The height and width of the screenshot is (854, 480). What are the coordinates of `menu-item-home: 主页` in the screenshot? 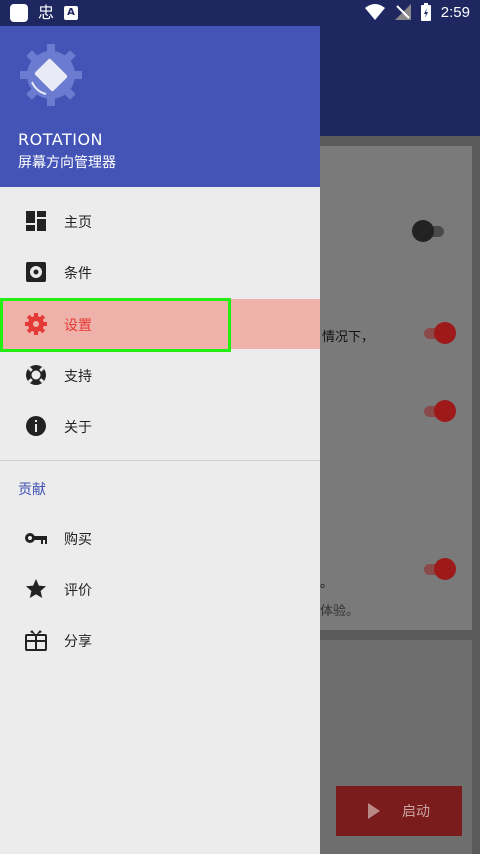 It's located at (160, 221).